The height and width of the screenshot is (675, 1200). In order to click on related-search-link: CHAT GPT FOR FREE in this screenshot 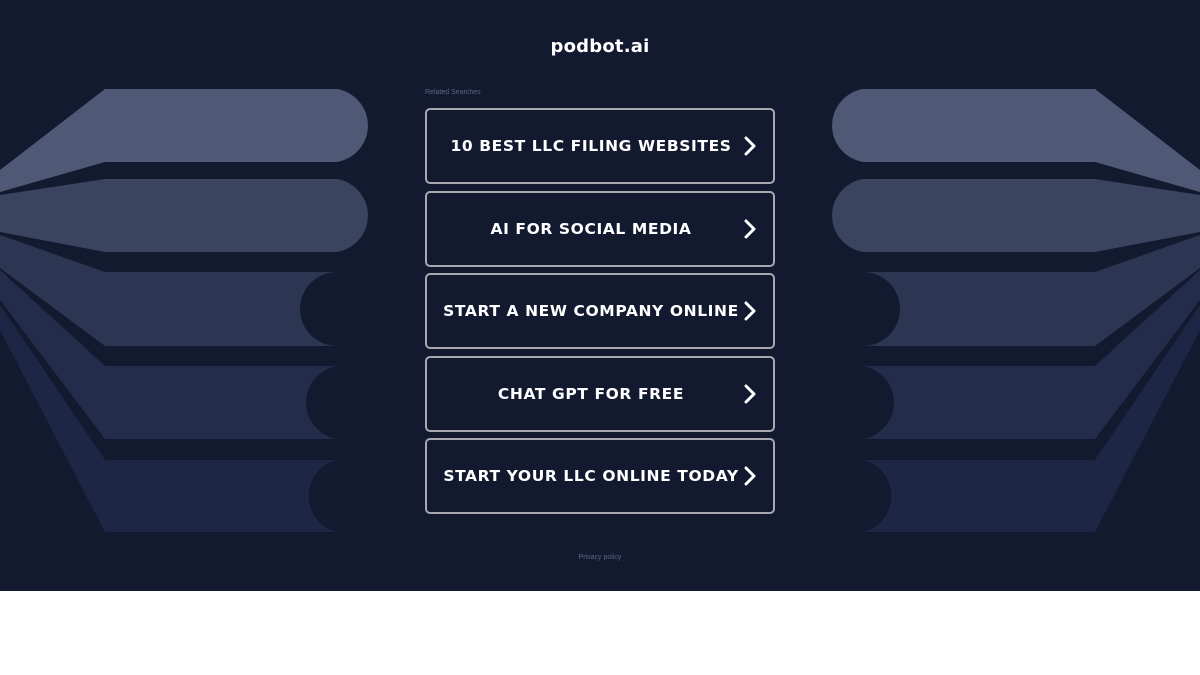, I will do `click(600, 393)`.